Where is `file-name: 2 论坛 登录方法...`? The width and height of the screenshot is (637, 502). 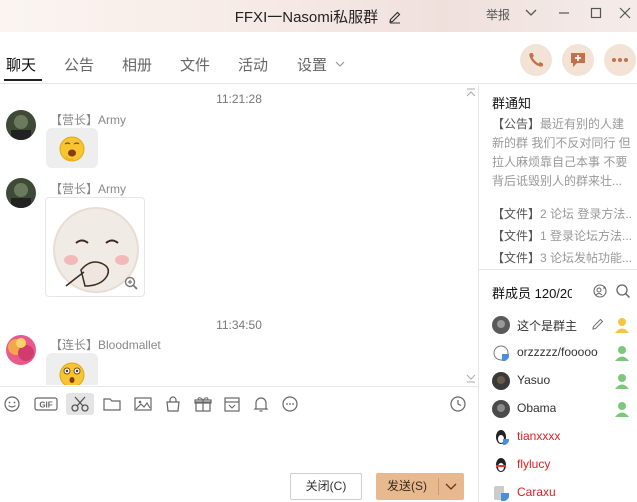 file-name: 2 论坛 登录方法... is located at coordinates (586, 214).